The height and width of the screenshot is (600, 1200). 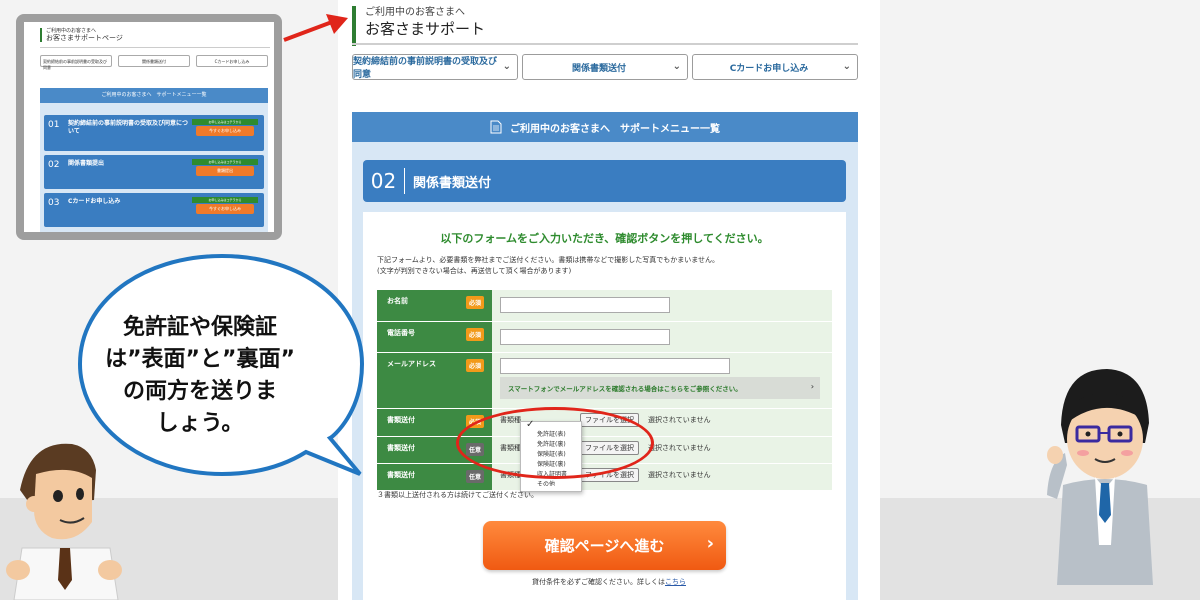 I want to click on section-header: 02 関係書類送付, so click(x=604, y=181).